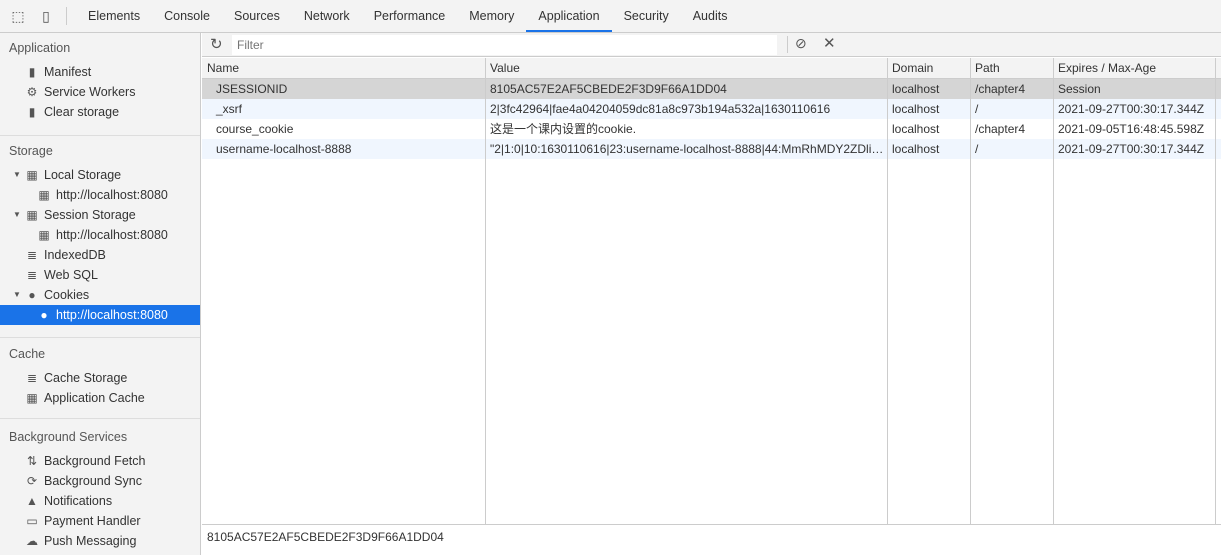 The height and width of the screenshot is (555, 1221). What do you see at coordinates (100, 481) in the screenshot?
I see `sidebar-item-background-sync: ⟳ Background Sync` at bounding box center [100, 481].